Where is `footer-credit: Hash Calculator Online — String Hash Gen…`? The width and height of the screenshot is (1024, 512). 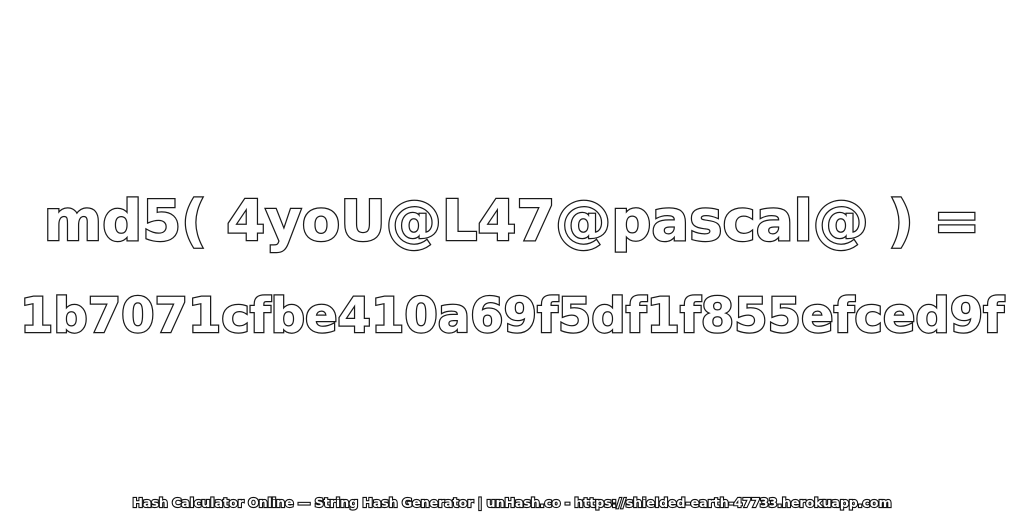
footer-credit: Hash Calculator Online — String Hash Gen… is located at coordinates (511, 502).